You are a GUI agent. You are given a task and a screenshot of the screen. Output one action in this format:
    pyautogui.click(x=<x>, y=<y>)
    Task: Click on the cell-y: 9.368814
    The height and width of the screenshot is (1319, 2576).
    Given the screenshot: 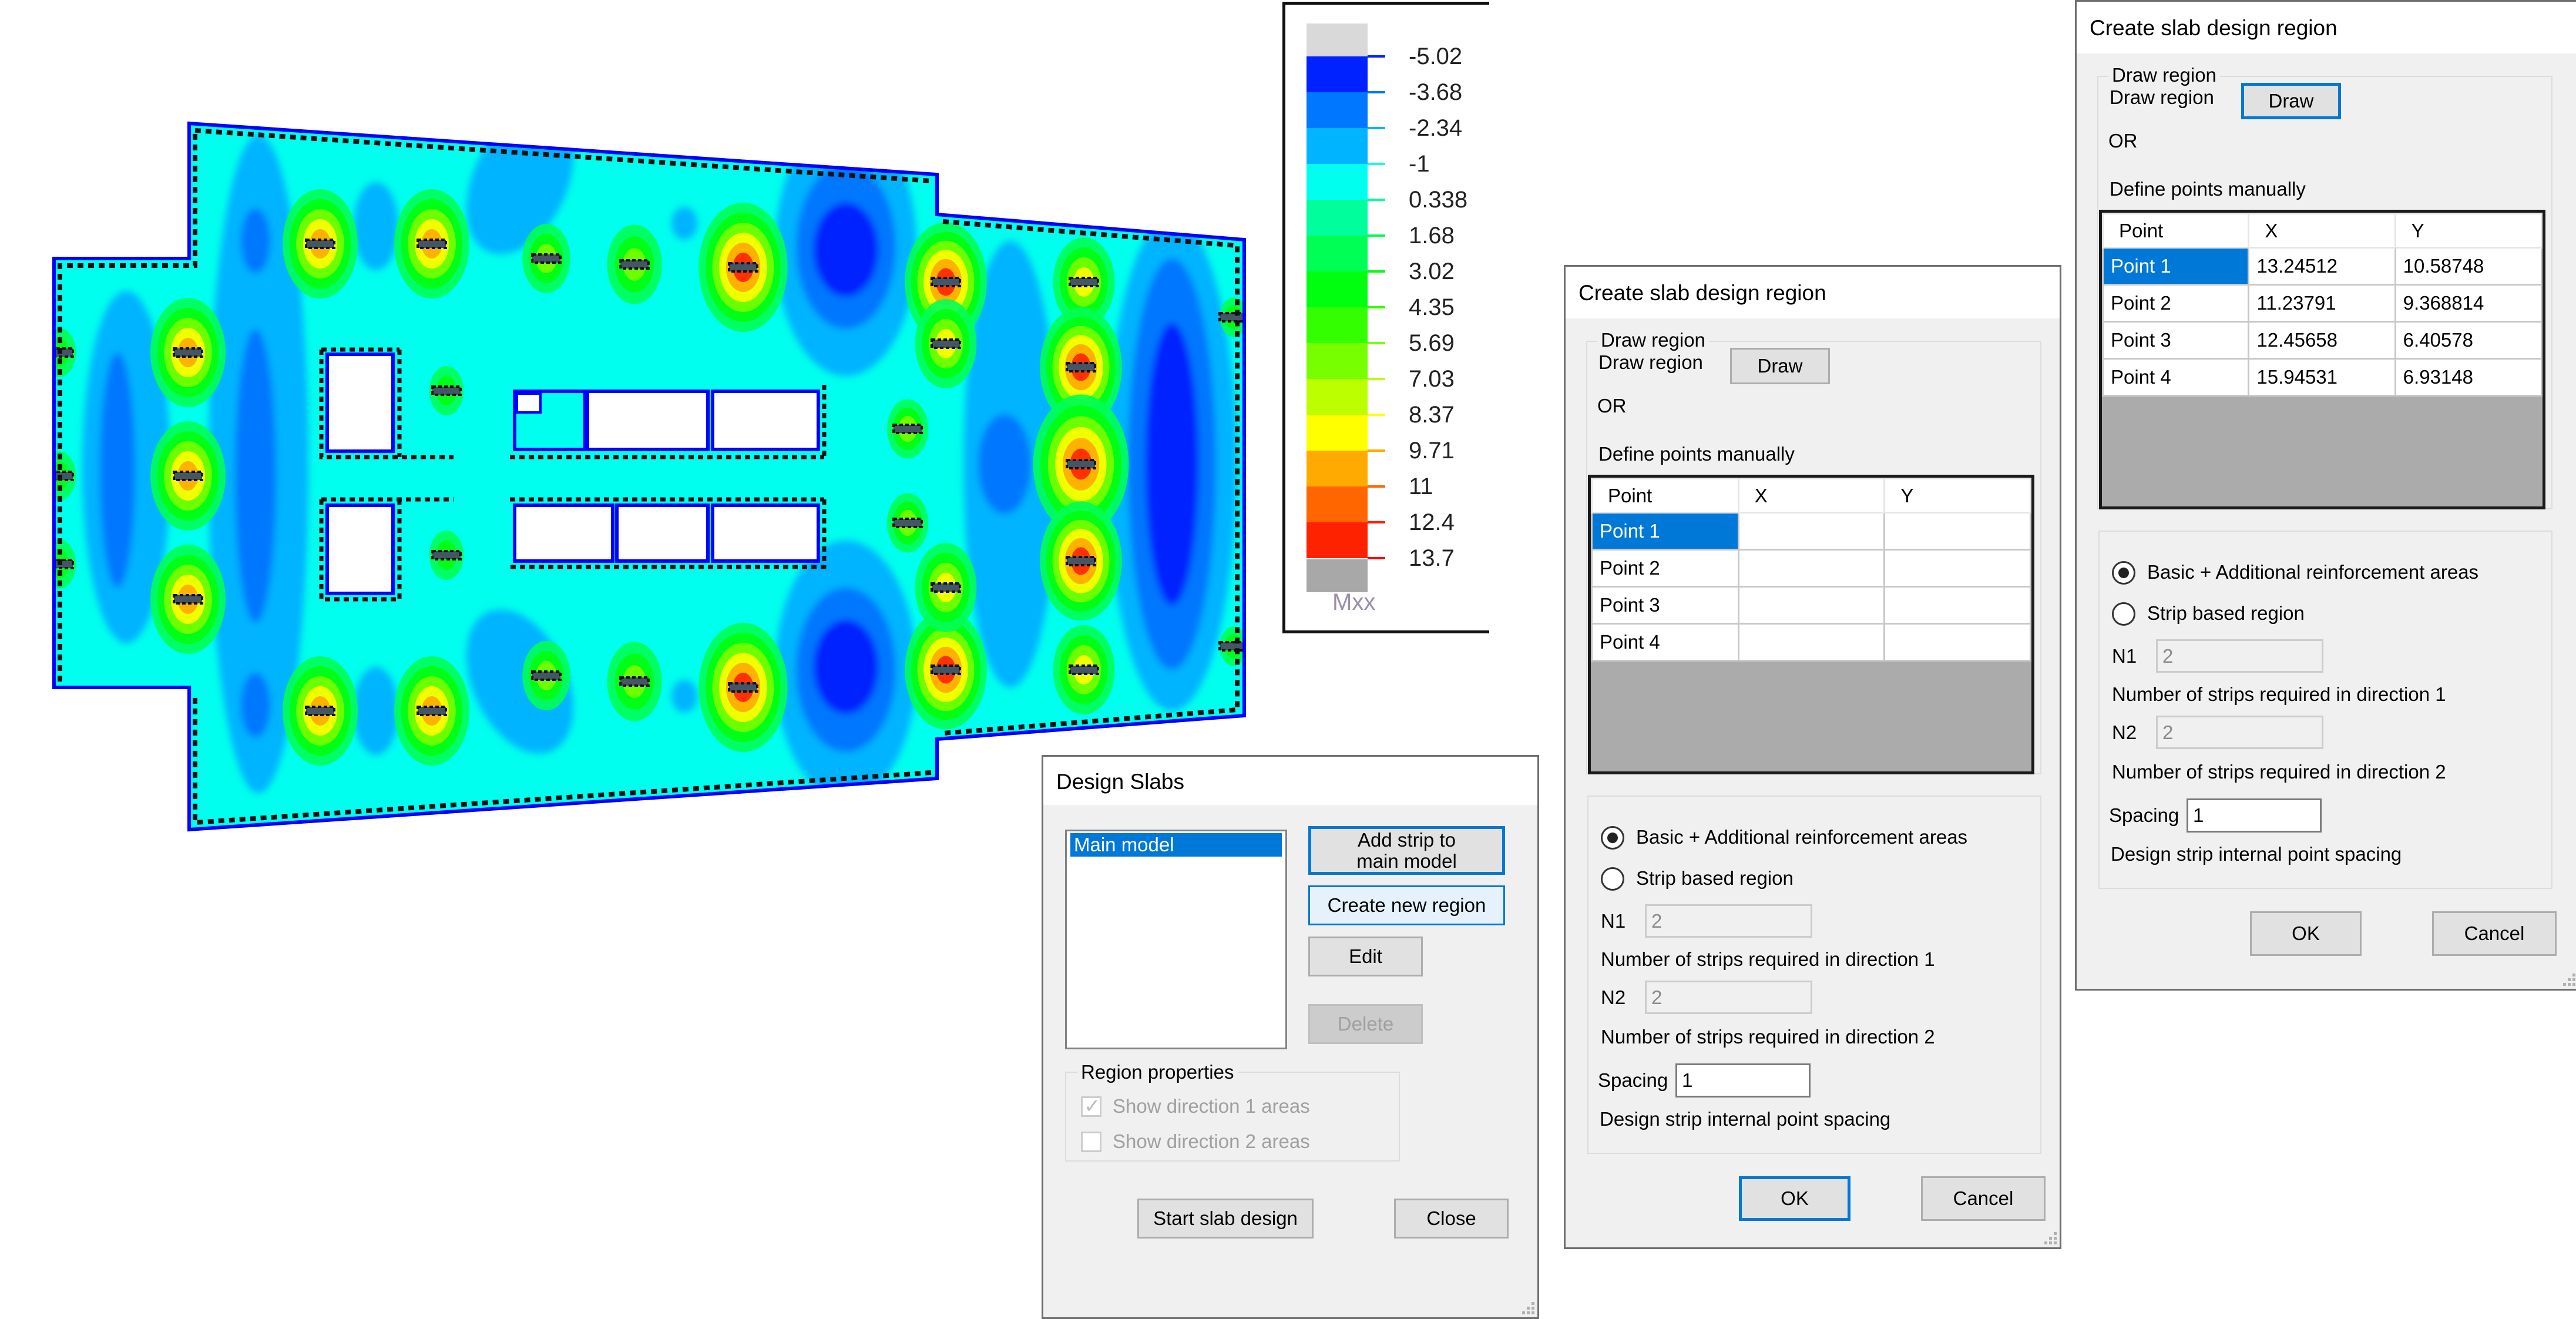 What is the action you would take?
    pyautogui.click(x=2468, y=303)
    